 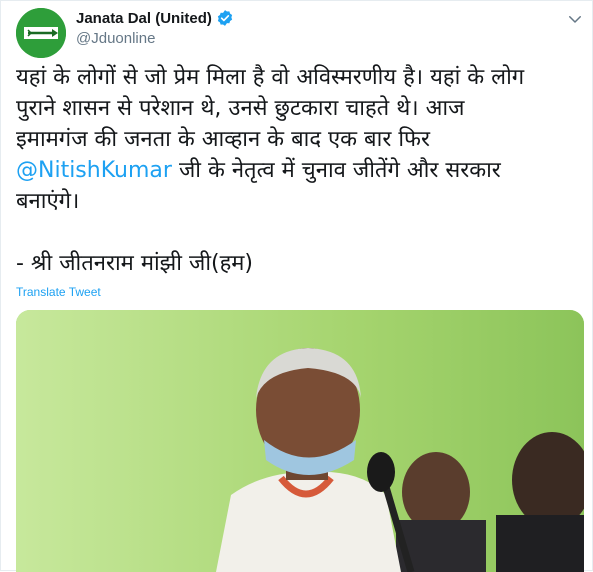 What do you see at coordinates (115, 38) in the screenshot?
I see `account-handle: @Jduonline` at bounding box center [115, 38].